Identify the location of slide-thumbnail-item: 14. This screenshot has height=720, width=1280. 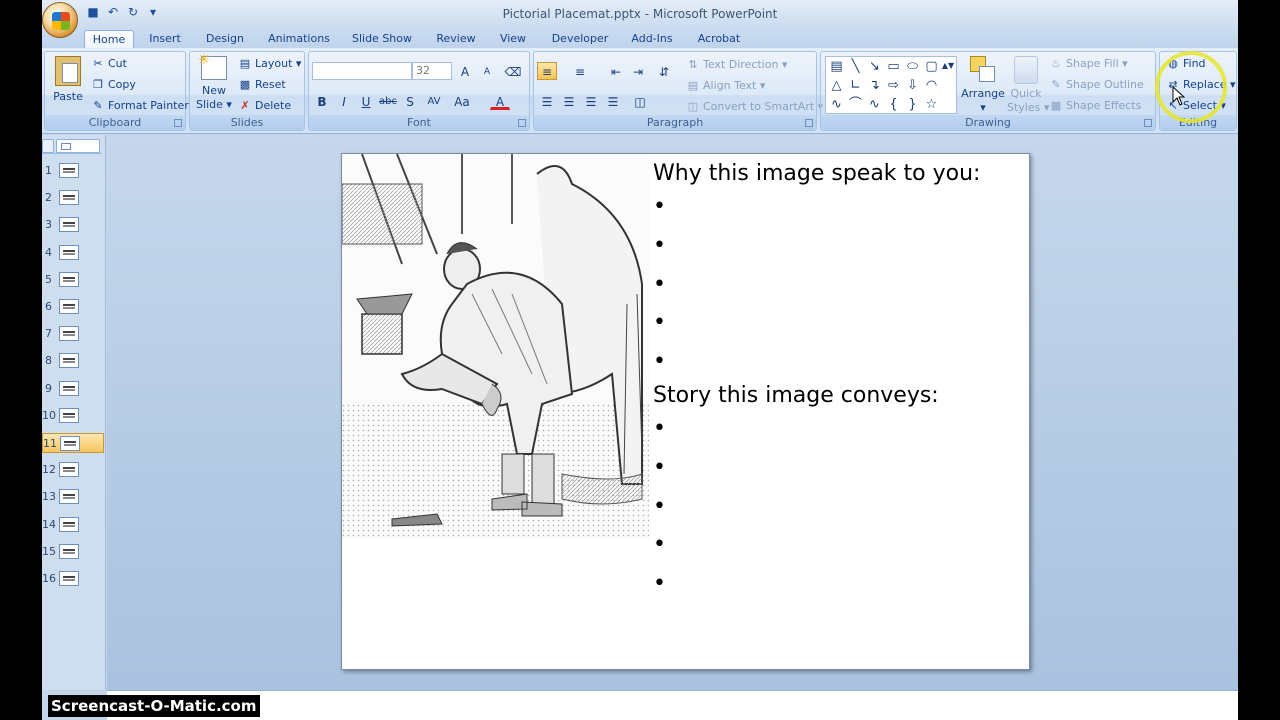
(73, 525).